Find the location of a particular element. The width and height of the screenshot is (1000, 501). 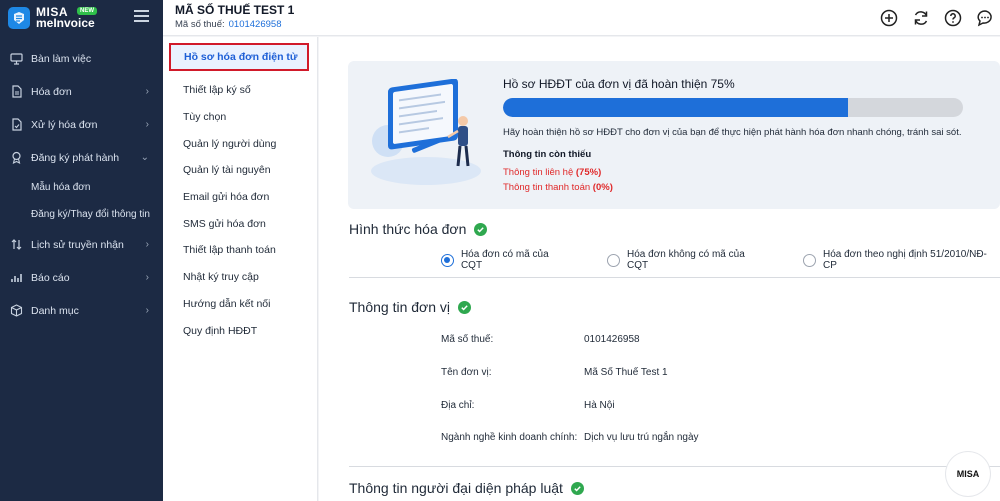

sidebar-subitem-register-change-info: Đăng ký/Thay đổi thông tin is located at coordinates (81, 214).